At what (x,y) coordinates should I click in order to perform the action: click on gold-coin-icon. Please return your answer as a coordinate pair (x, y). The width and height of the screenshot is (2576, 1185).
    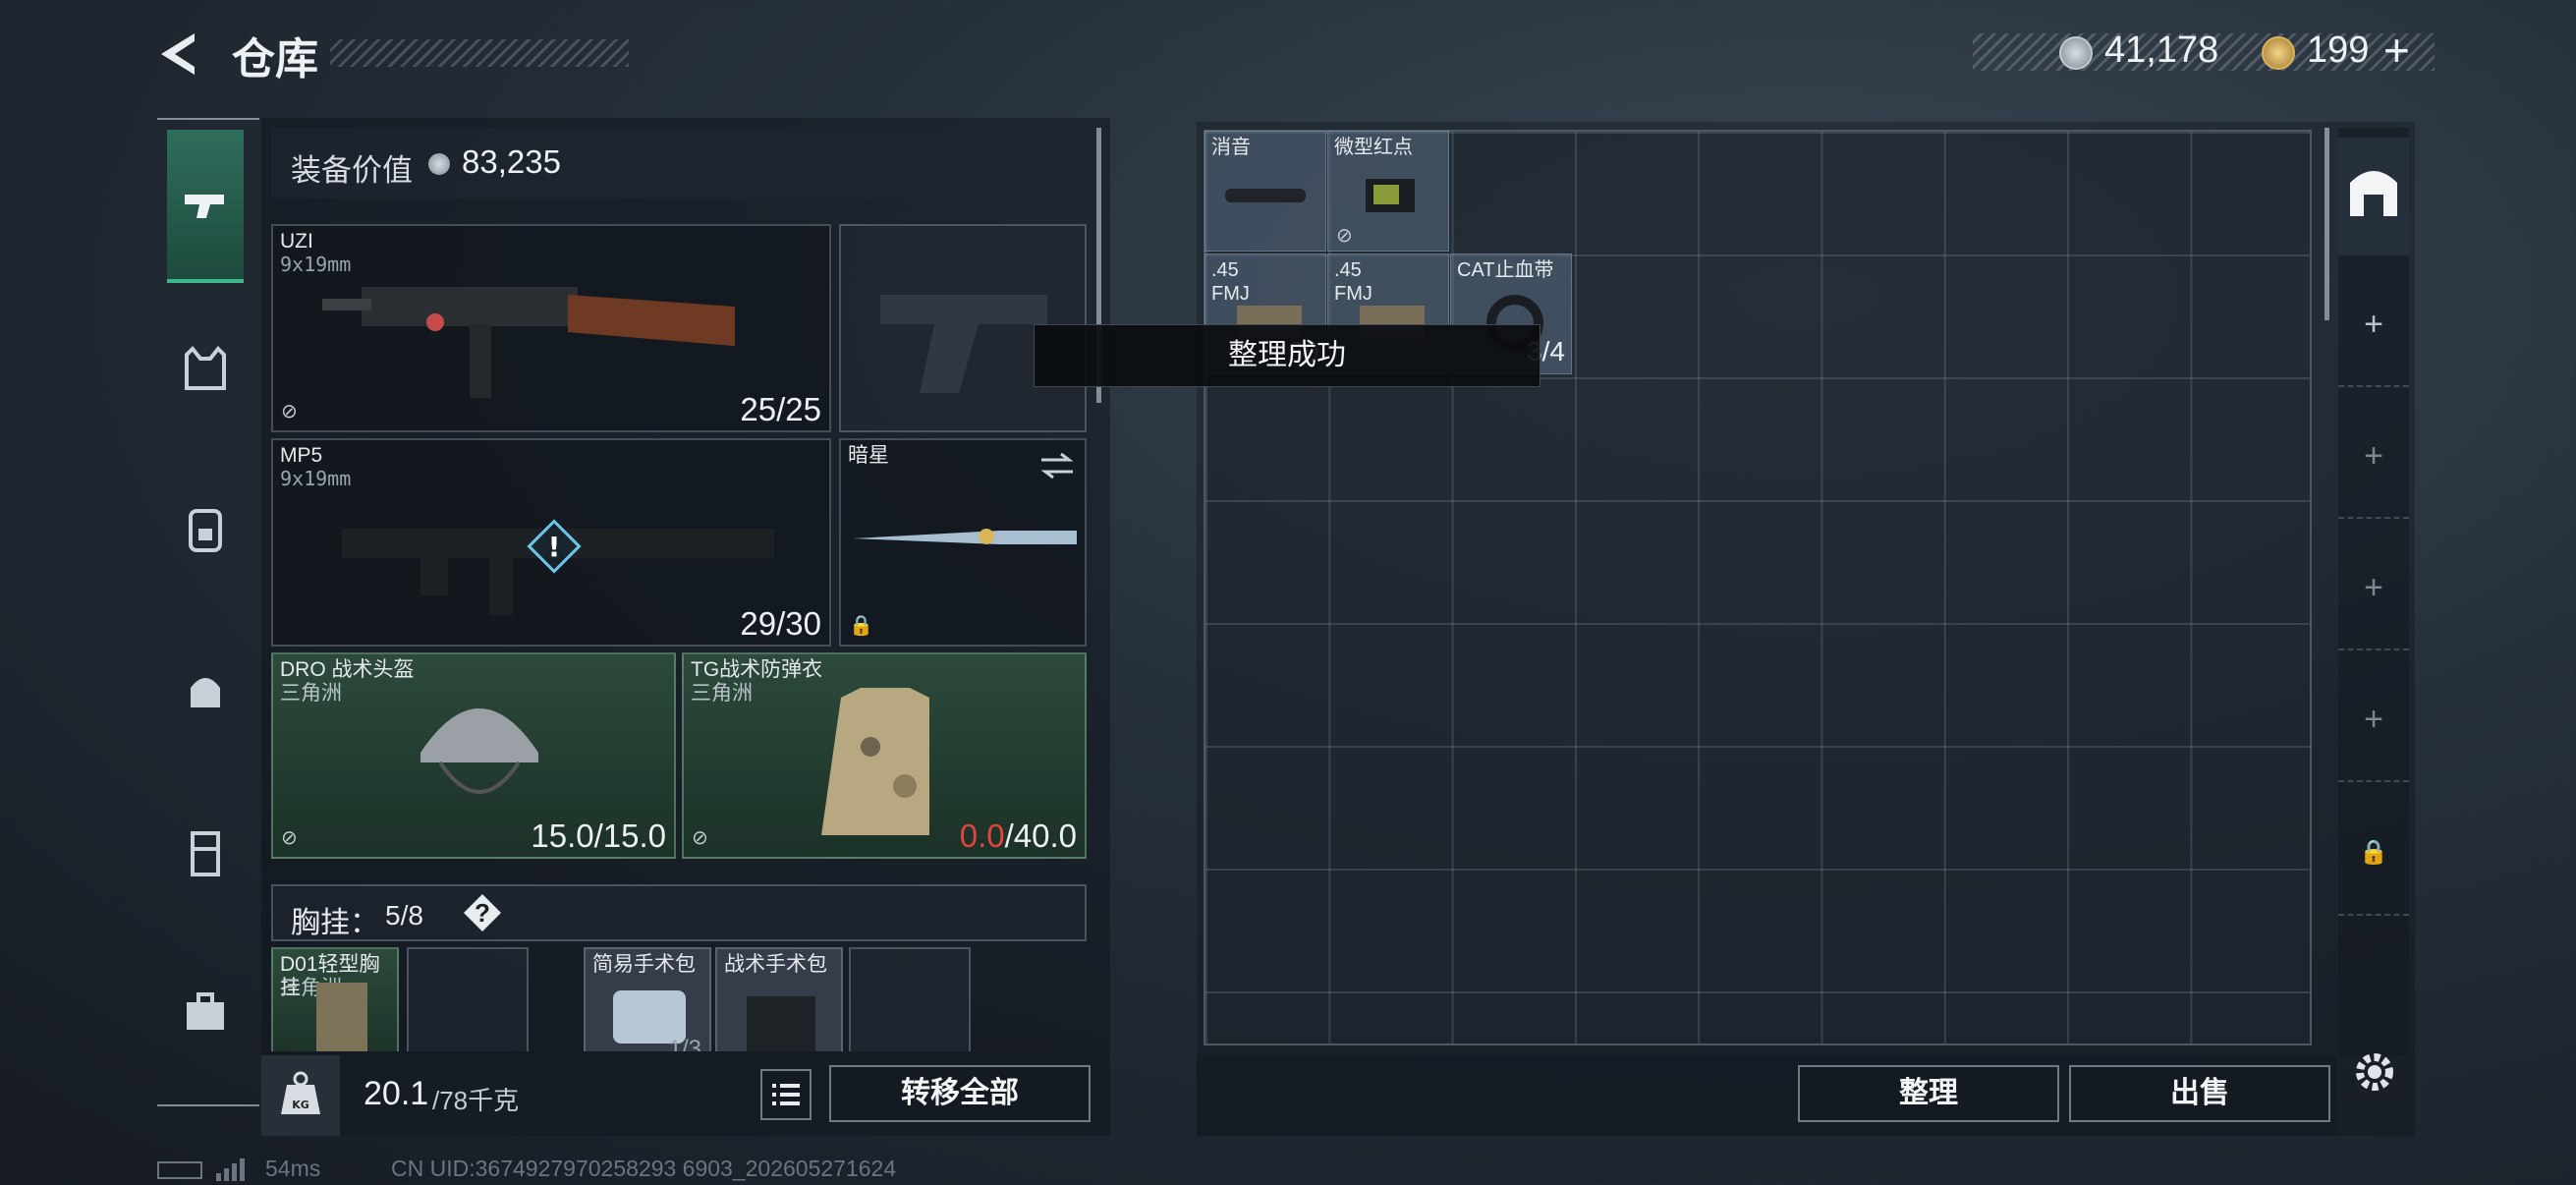
    Looking at the image, I should click on (2278, 53).